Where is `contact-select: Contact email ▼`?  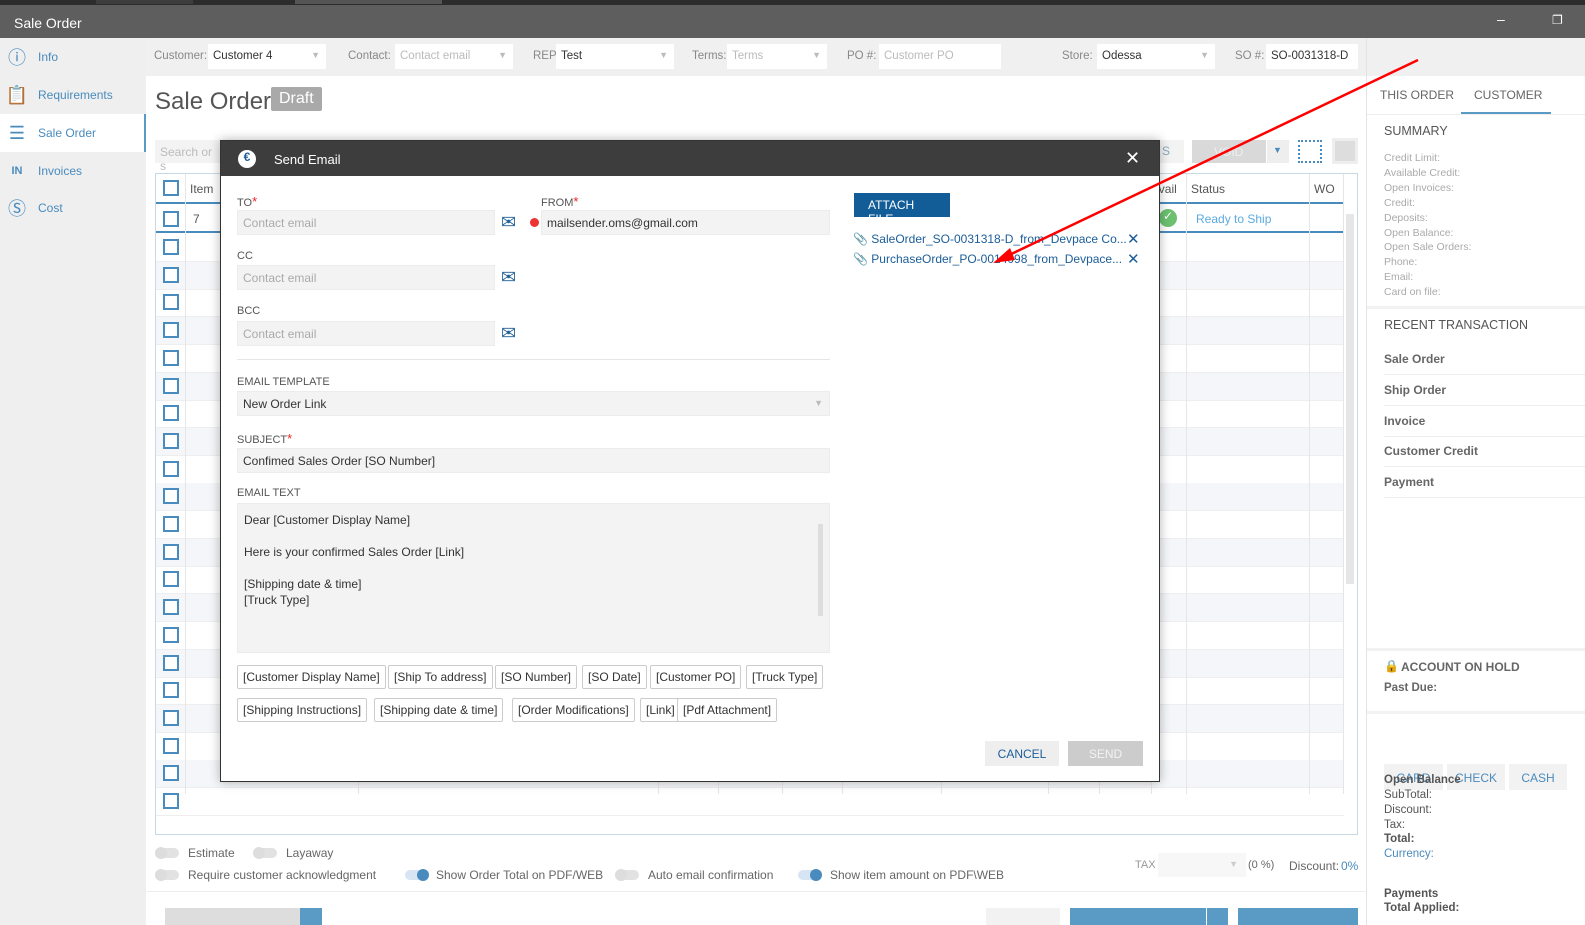
contact-select: Contact email ▼ is located at coordinates (454, 56).